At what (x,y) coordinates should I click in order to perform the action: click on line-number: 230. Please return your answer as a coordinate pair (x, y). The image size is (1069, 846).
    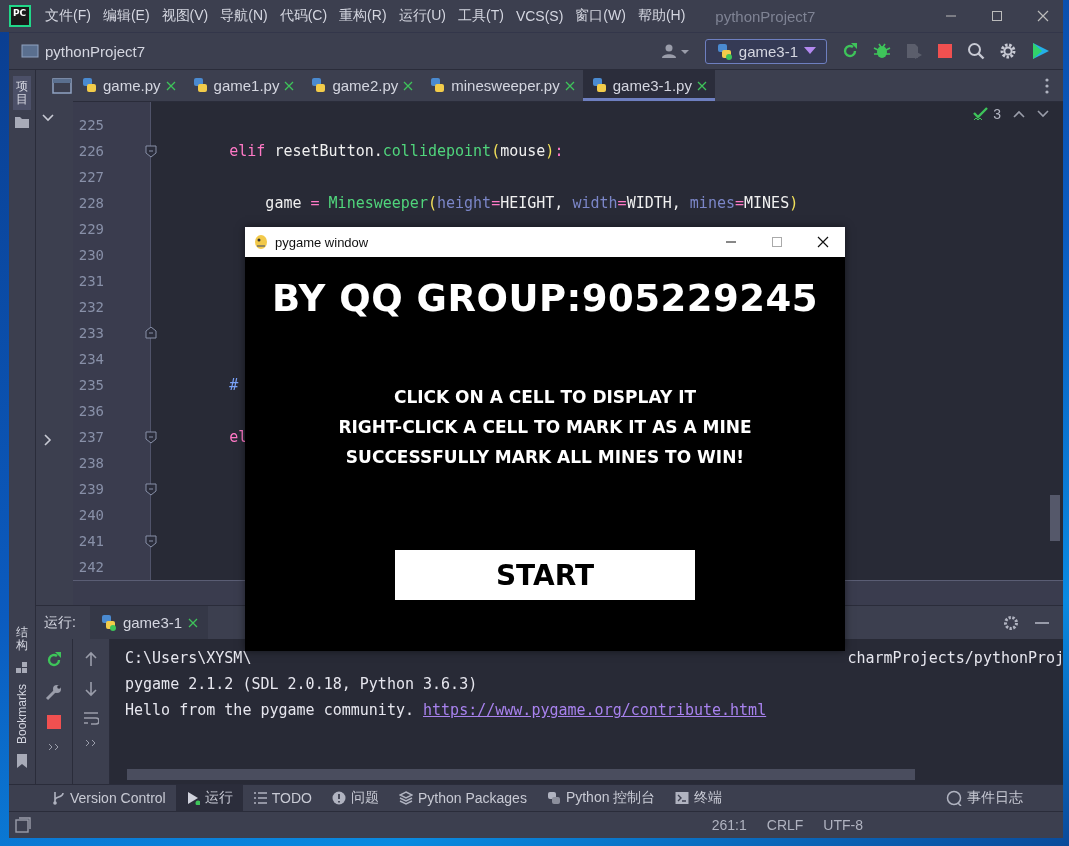
    Looking at the image, I should click on (90, 255).